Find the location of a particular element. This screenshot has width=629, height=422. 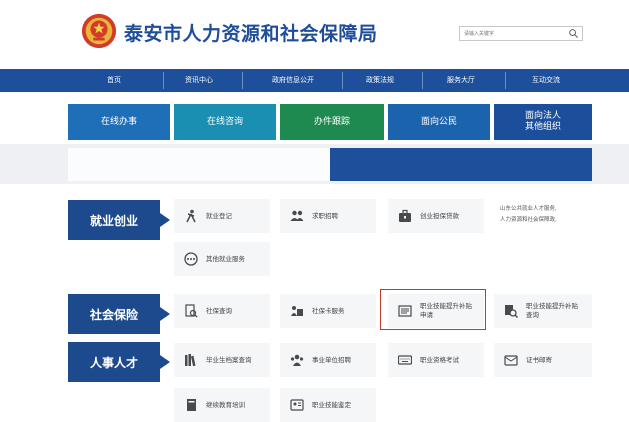

tile-for-legal-persons: 面向法人 其他组织 is located at coordinates (543, 122).